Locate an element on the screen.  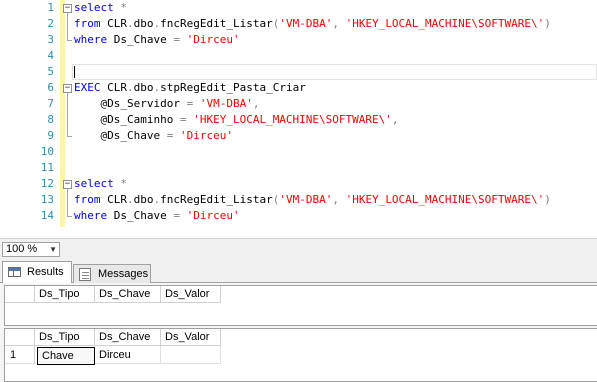
tab-messages: Messages is located at coordinates (112, 274).